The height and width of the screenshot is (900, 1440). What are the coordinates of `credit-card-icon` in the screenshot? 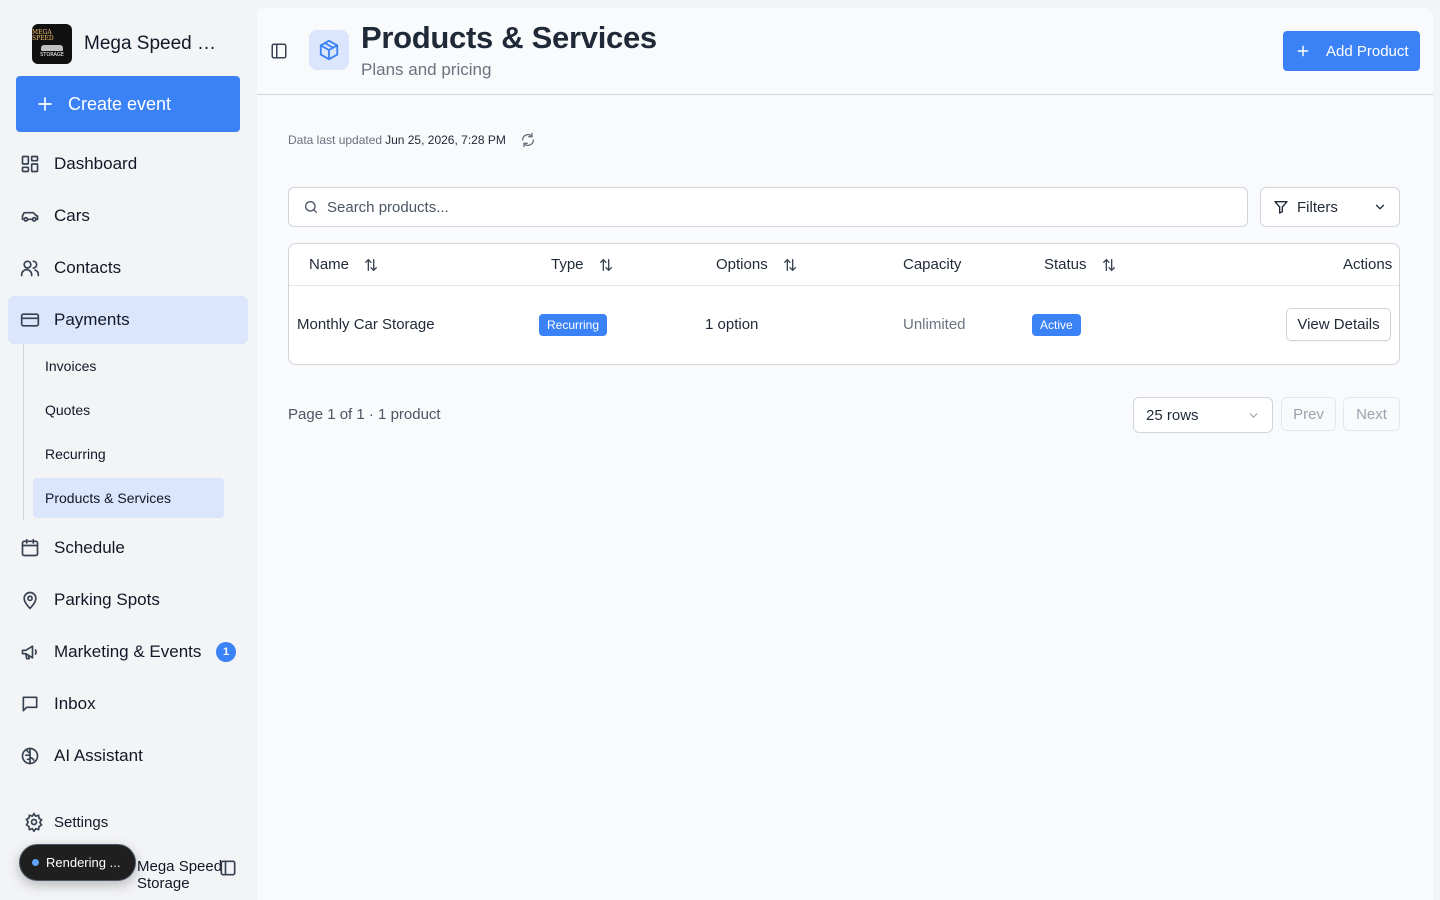 It's located at (30, 320).